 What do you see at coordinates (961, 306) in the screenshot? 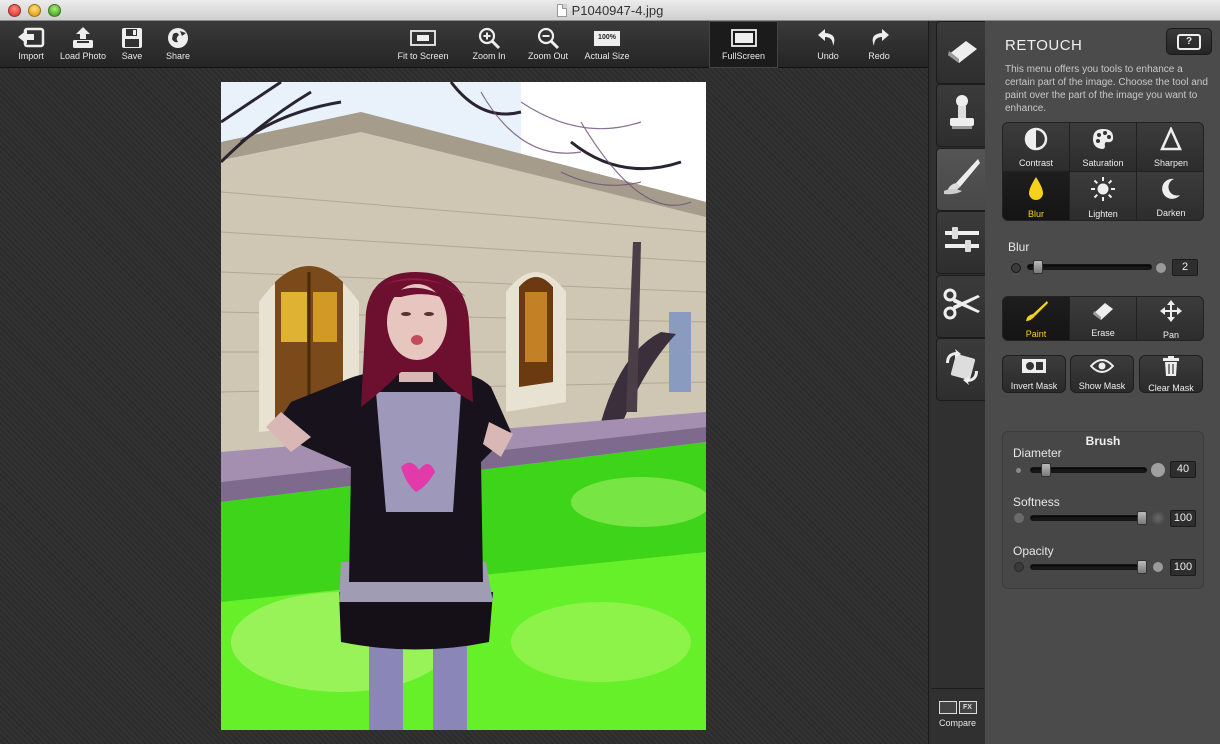
I see `crop-scissors-tool-tab` at bounding box center [961, 306].